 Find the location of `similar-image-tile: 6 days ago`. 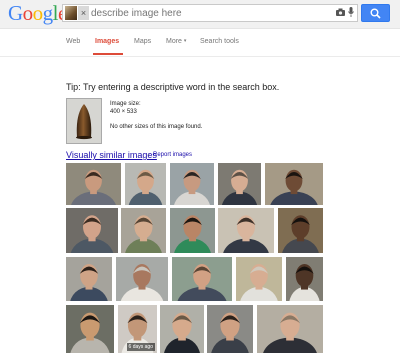

similar-image-tile: 6 days ago is located at coordinates (137, 329).